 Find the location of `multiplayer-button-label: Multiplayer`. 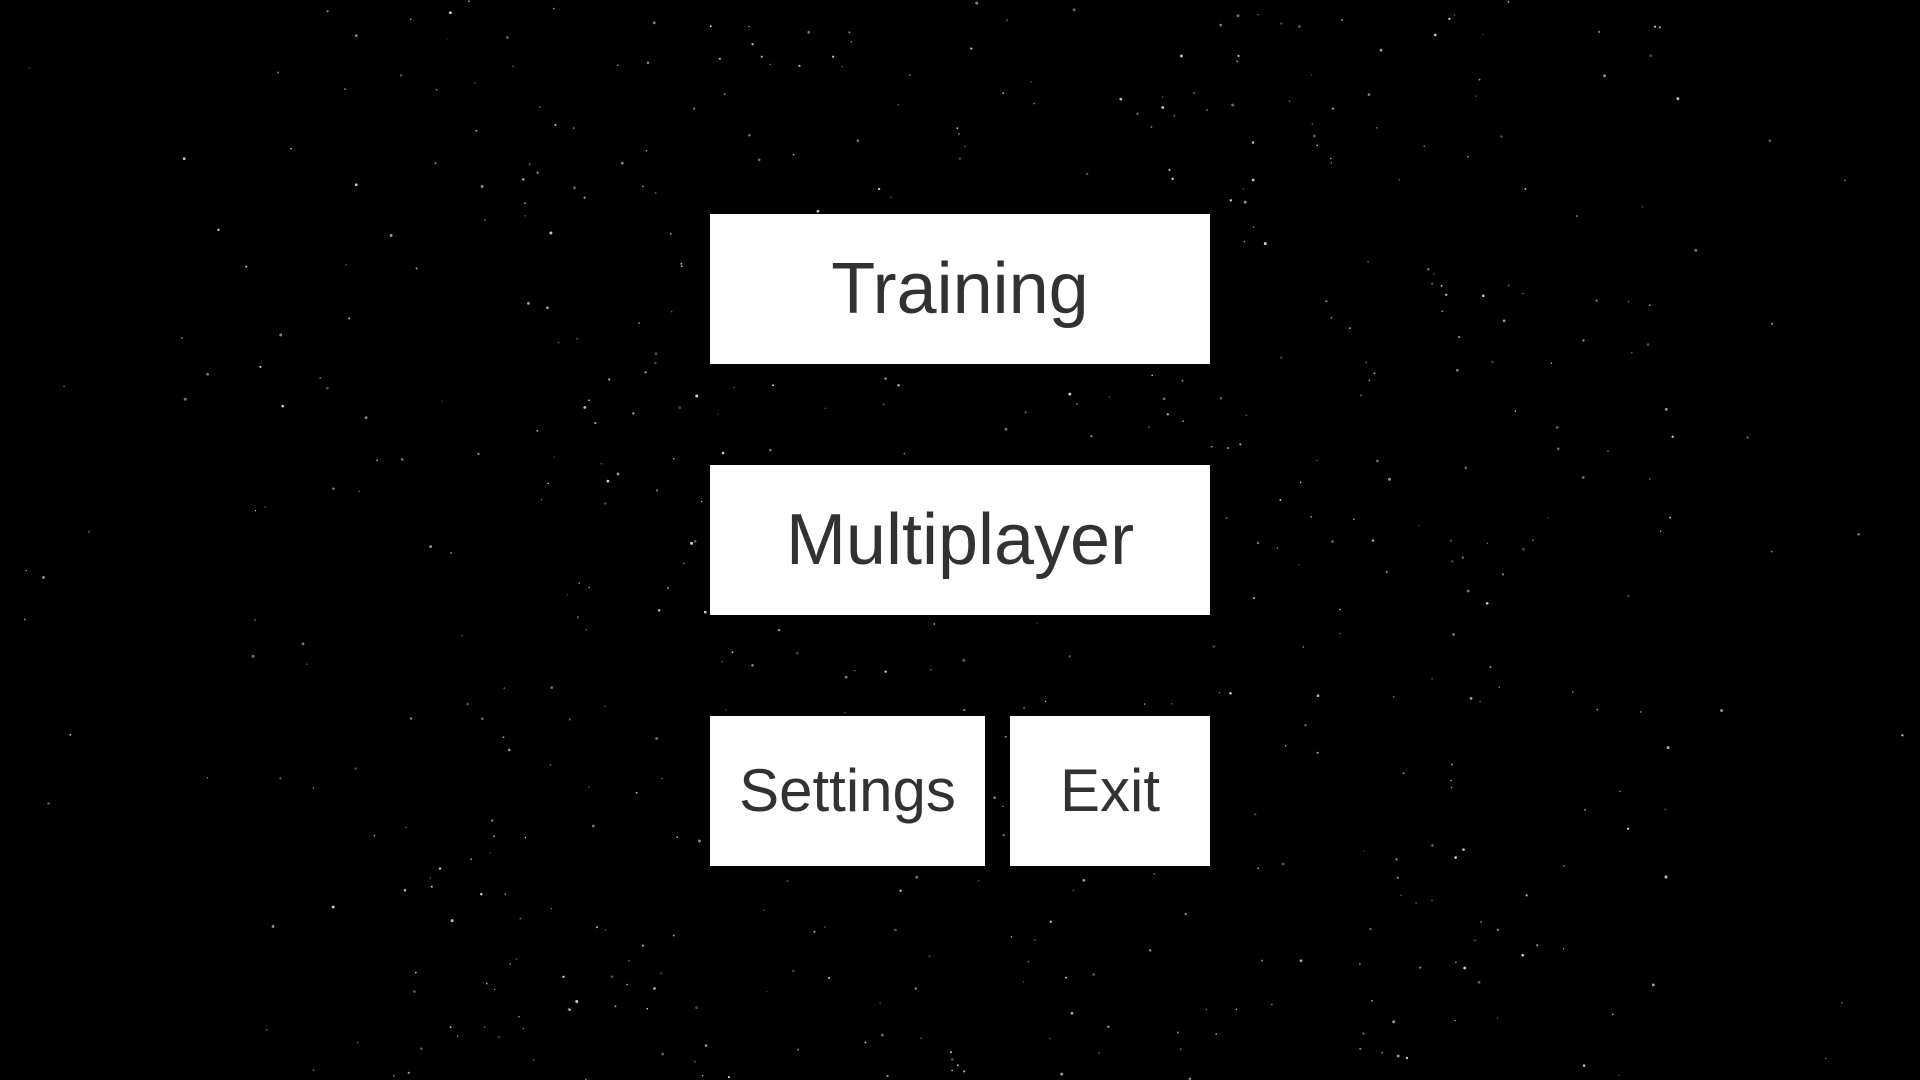

multiplayer-button-label: Multiplayer is located at coordinates (960, 540).